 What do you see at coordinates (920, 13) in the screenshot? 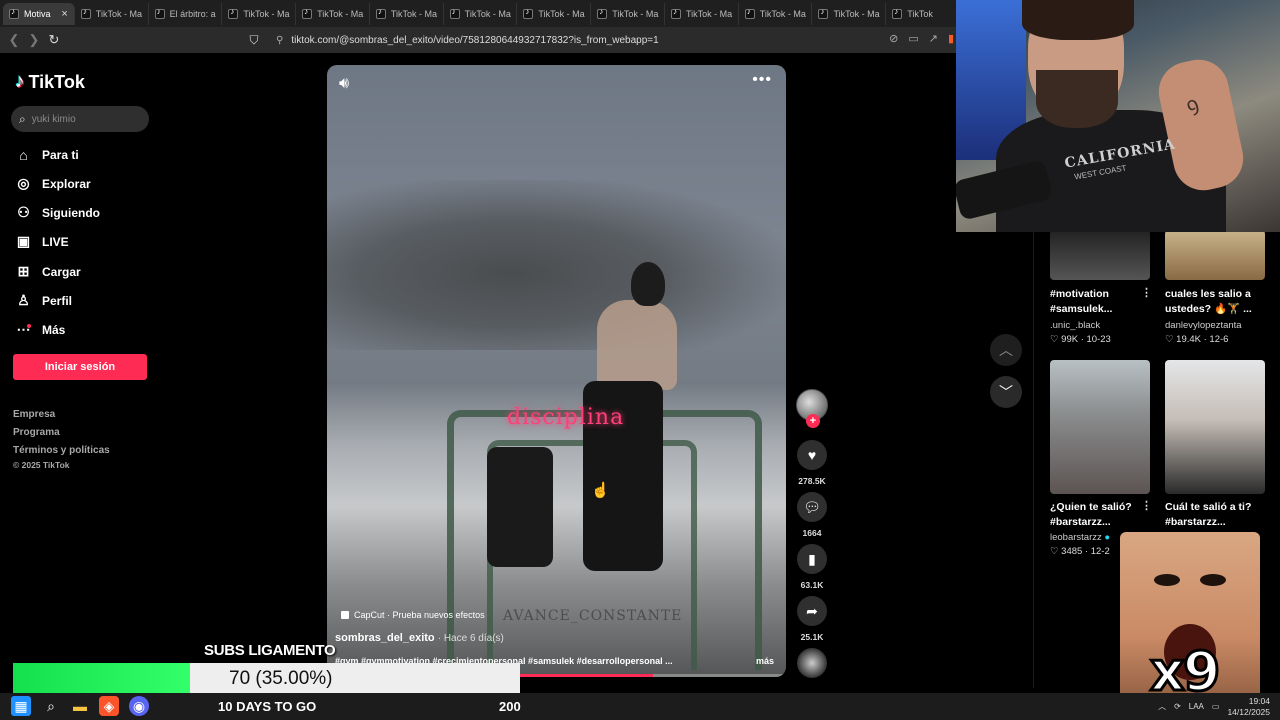
I see `tab-label: TikTok` at bounding box center [920, 13].